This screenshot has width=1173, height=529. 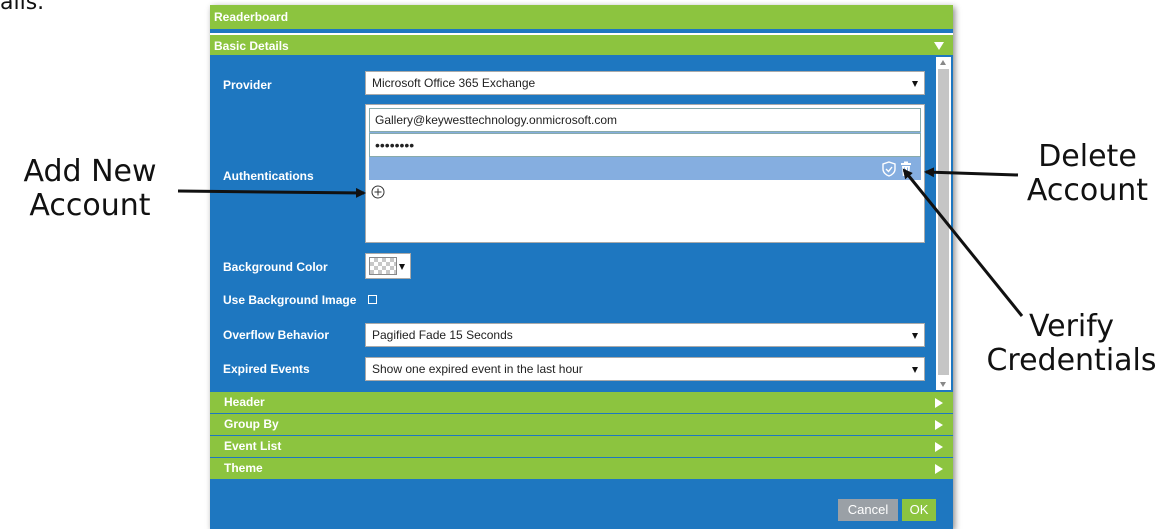 I want to click on expired-events-select: Show one expired event in the last hour, so click(x=645, y=369).